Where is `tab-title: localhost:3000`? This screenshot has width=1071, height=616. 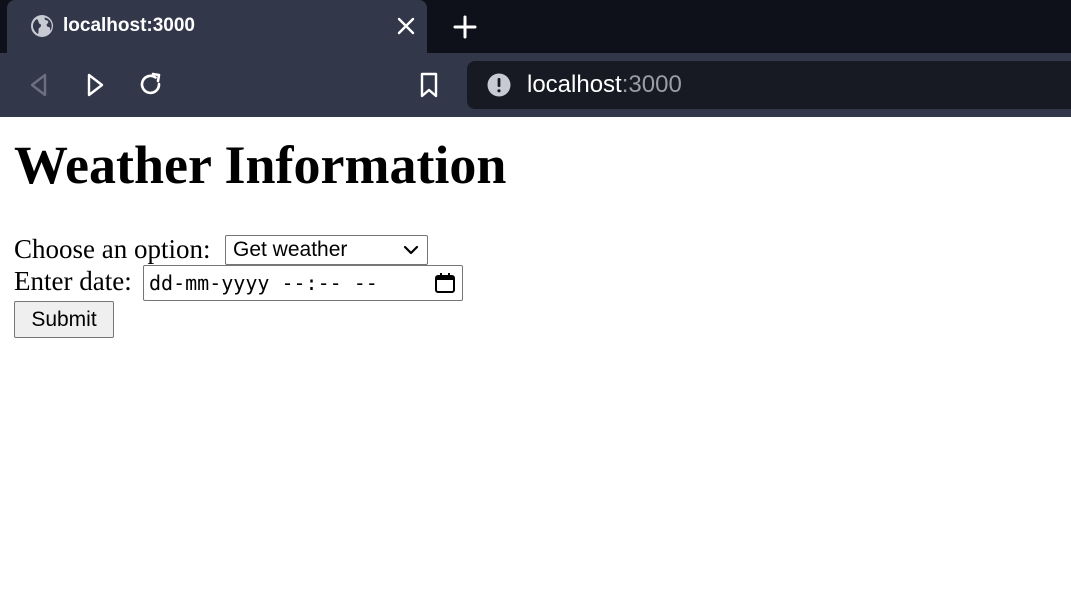 tab-title: localhost:3000 is located at coordinates (129, 25).